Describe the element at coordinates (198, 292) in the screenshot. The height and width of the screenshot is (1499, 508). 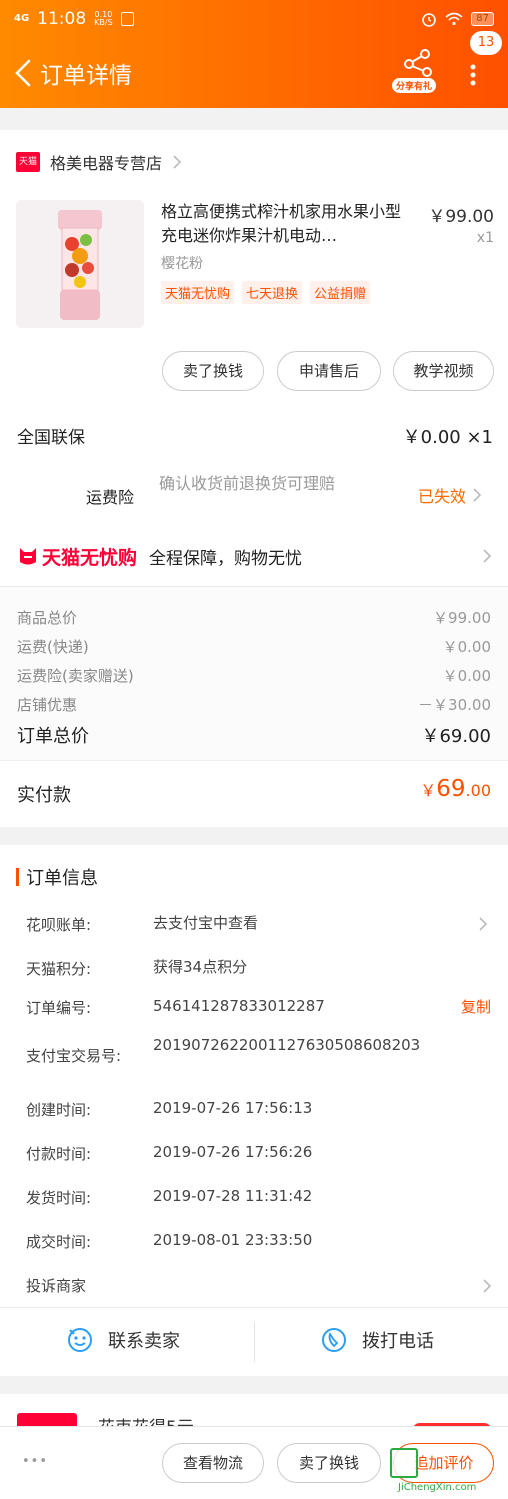
I see `tag-worry-free: 天猫无忧购` at that location.